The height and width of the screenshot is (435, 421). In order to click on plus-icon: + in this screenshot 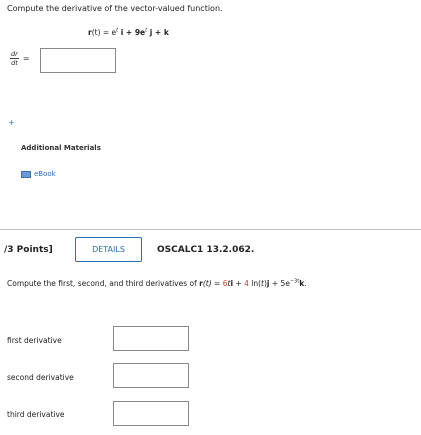, I will do `click(11, 122)`.